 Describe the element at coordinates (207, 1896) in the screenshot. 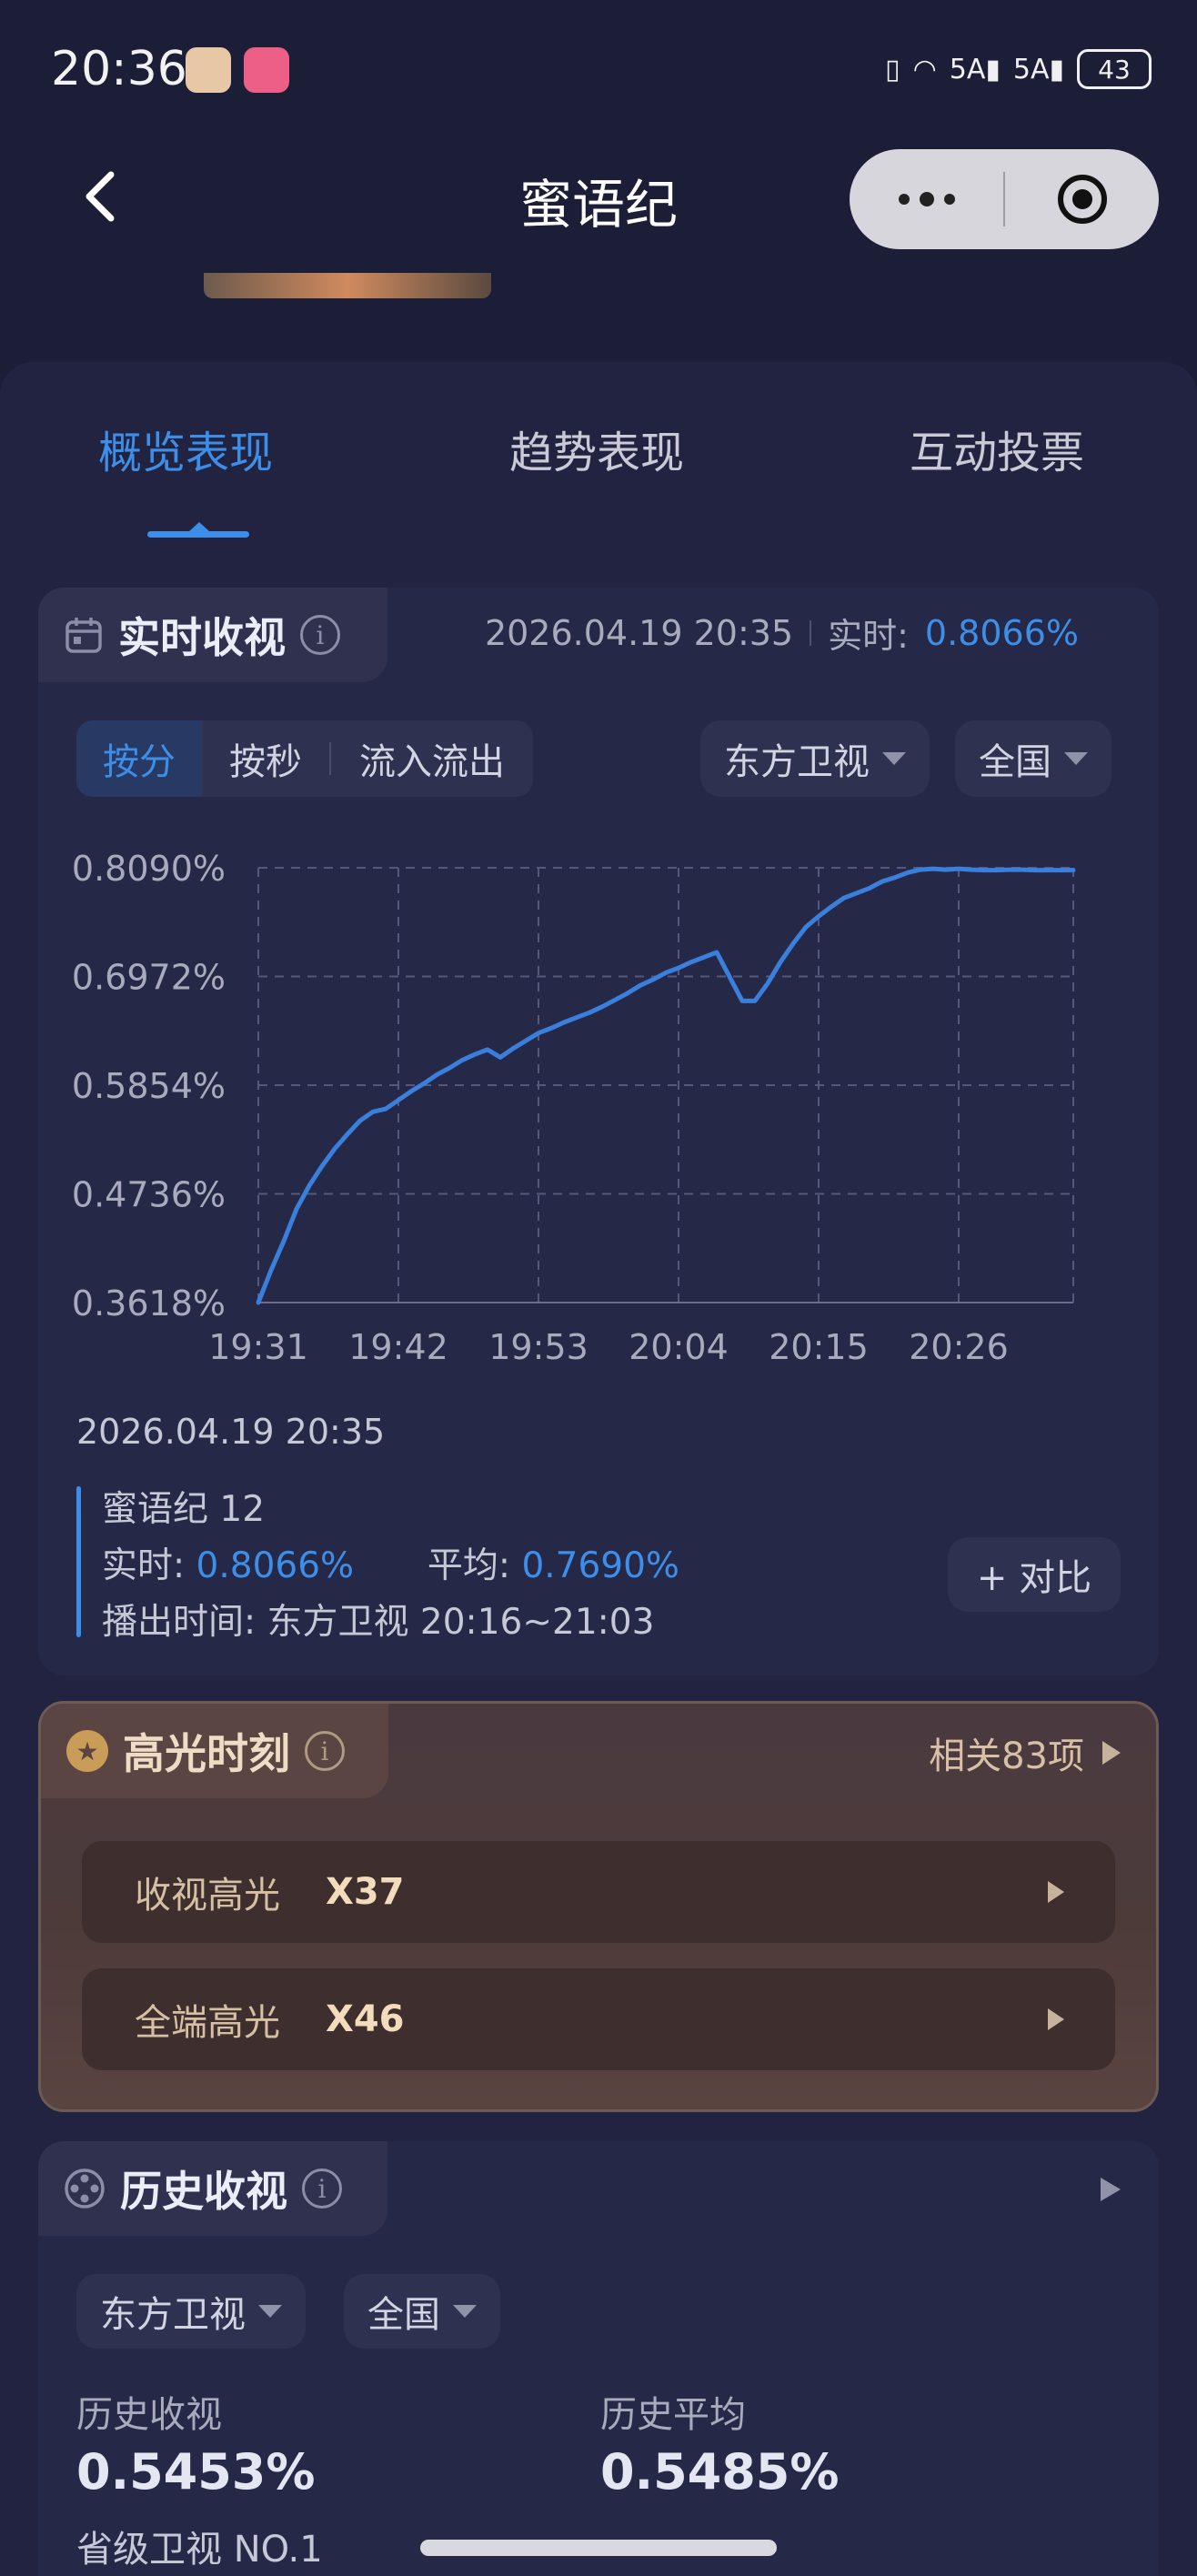

I see `highlight-row-label: 收视高光` at that location.